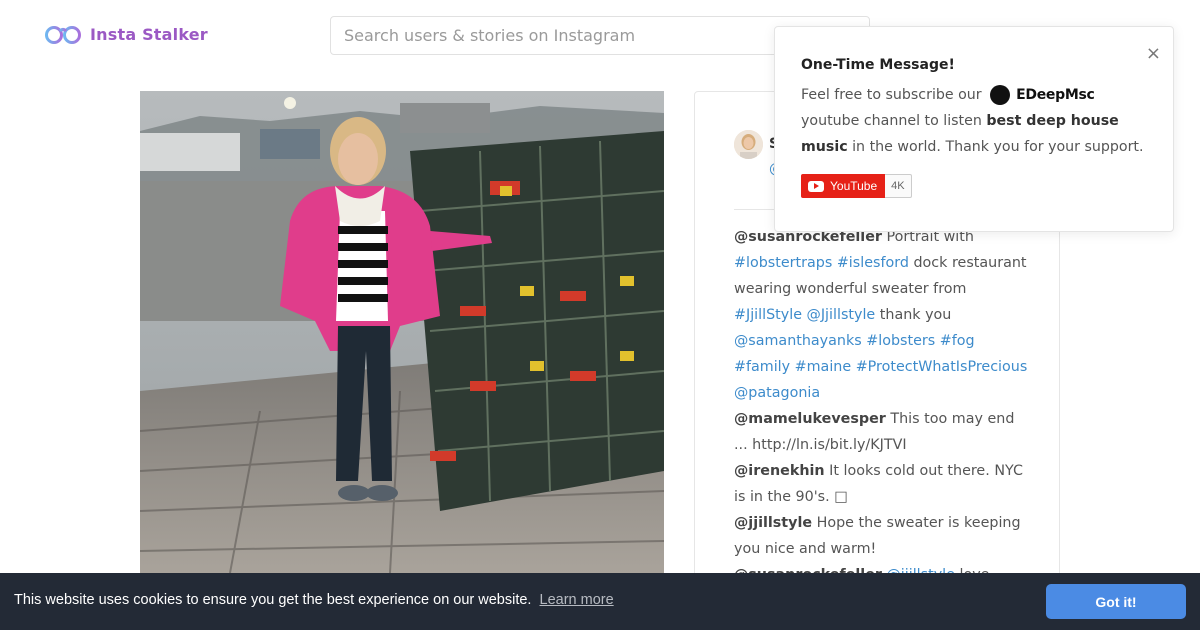 The width and height of the screenshot is (1200, 630). Describe the element at coordinates (779, 471) in the screenshot. I see `comment-username: @irenekhin` at that location.